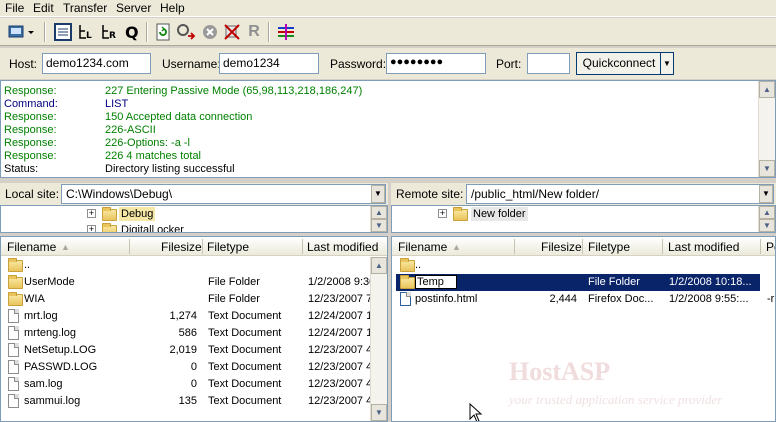 The width and height of the screenshot is (776, 422). I want to click on toggle-message-log-icon, so click(63, 32).